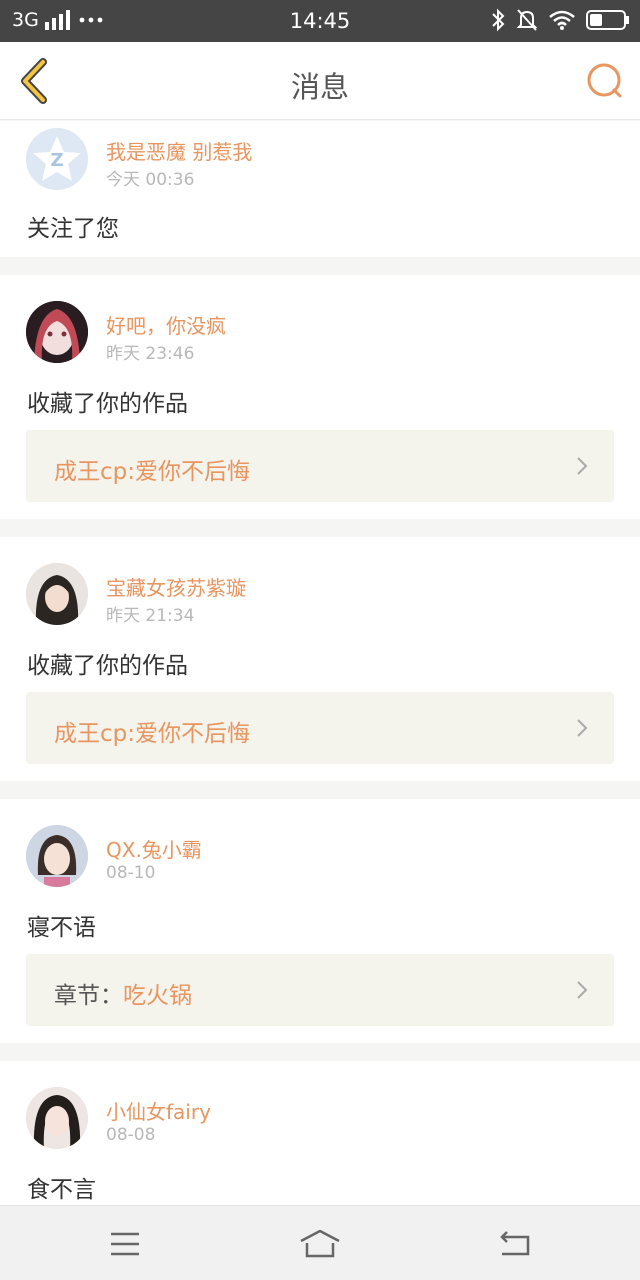  I want to click on message-time: 昨天 21:34, so click(150, 616).